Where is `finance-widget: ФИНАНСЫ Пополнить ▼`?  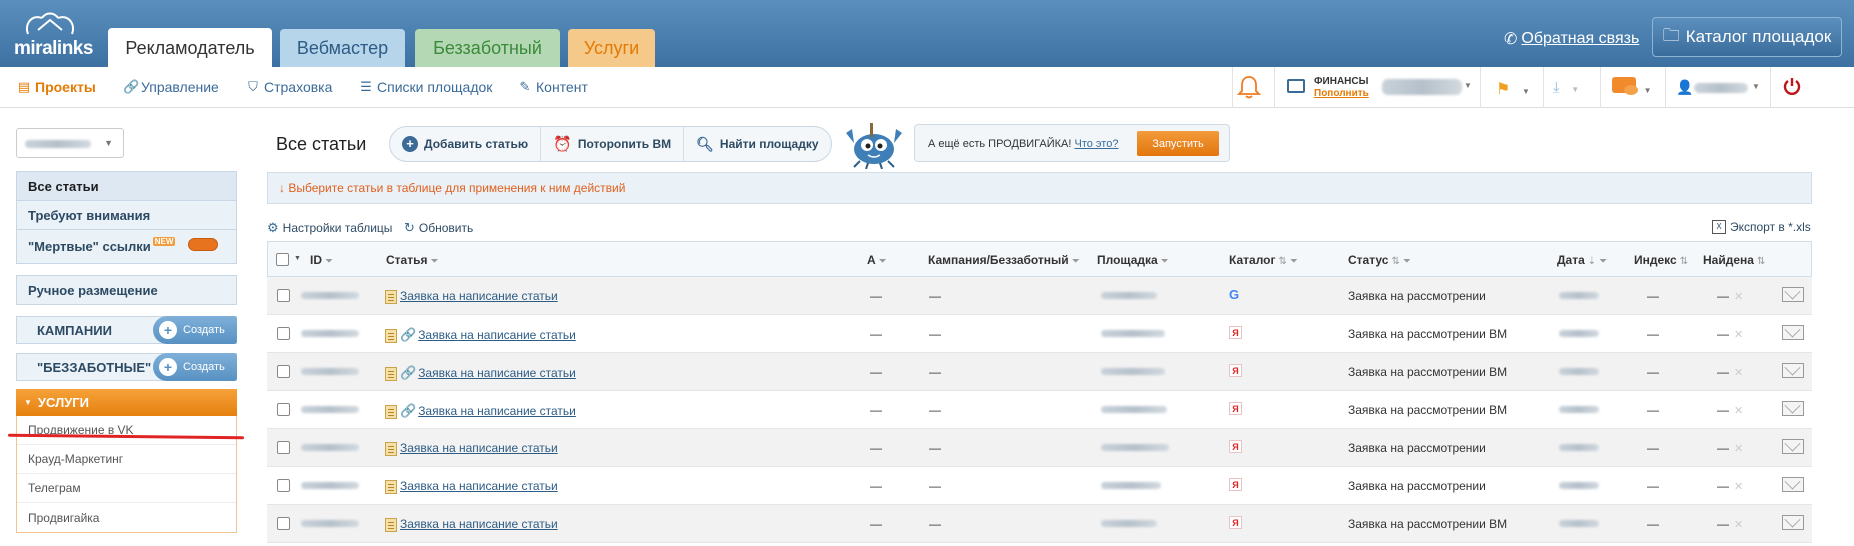 finance-widget: ФИНАНСЫ Пополнить ▼ is located at coordinates (1378, 88).